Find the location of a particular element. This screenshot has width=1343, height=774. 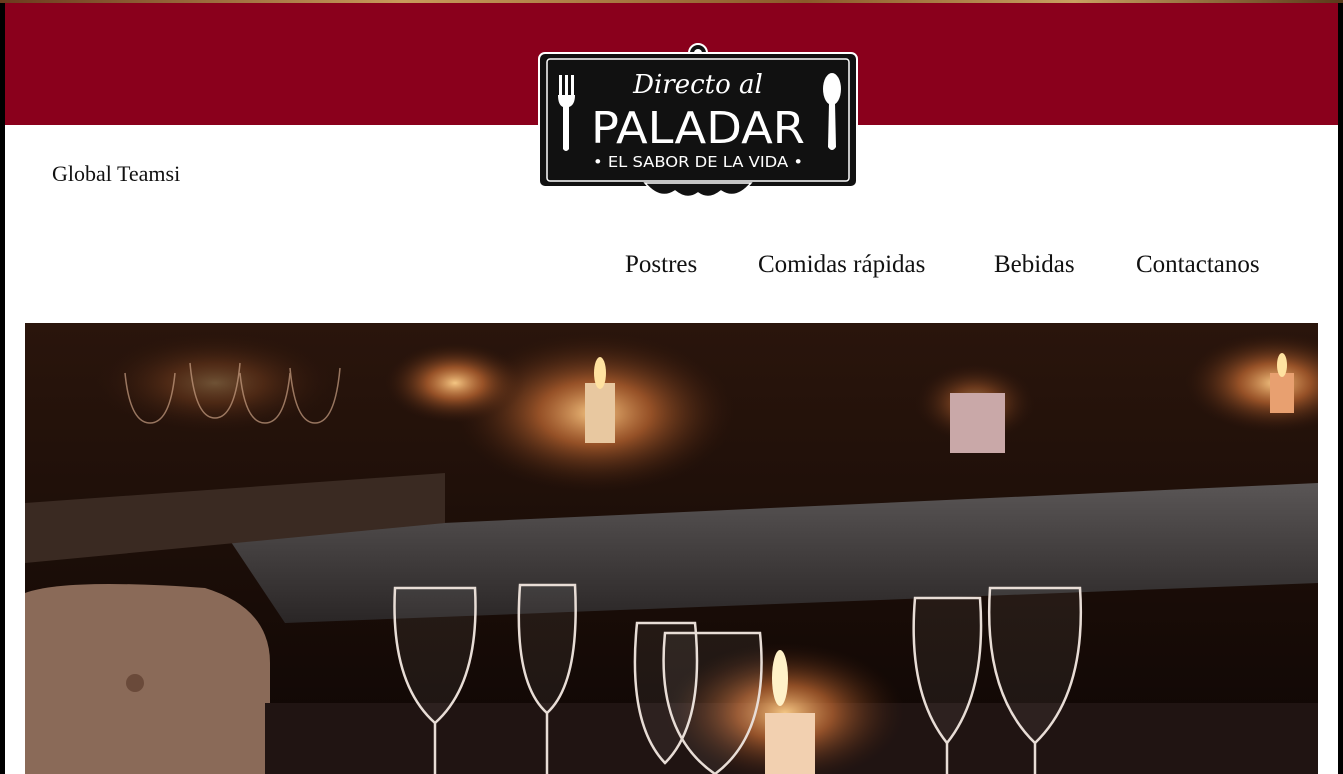

logo-tagline: • EL SABOR DE LA VIDA • is located at coordinates (698, 162).